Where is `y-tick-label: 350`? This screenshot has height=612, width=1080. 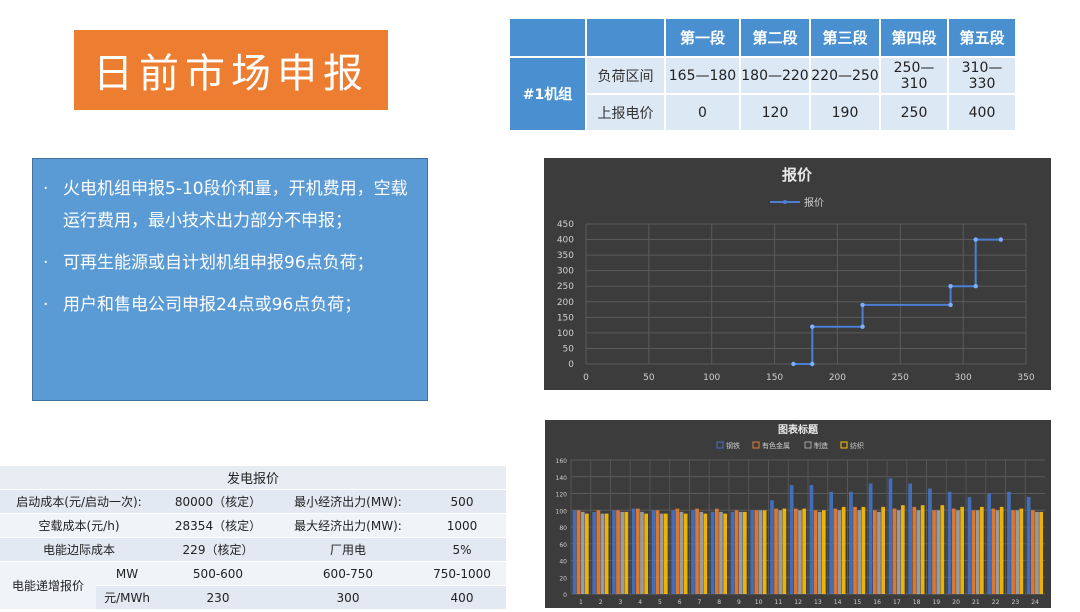
y-tick-label: 350 is located at coordinates (565, 256).